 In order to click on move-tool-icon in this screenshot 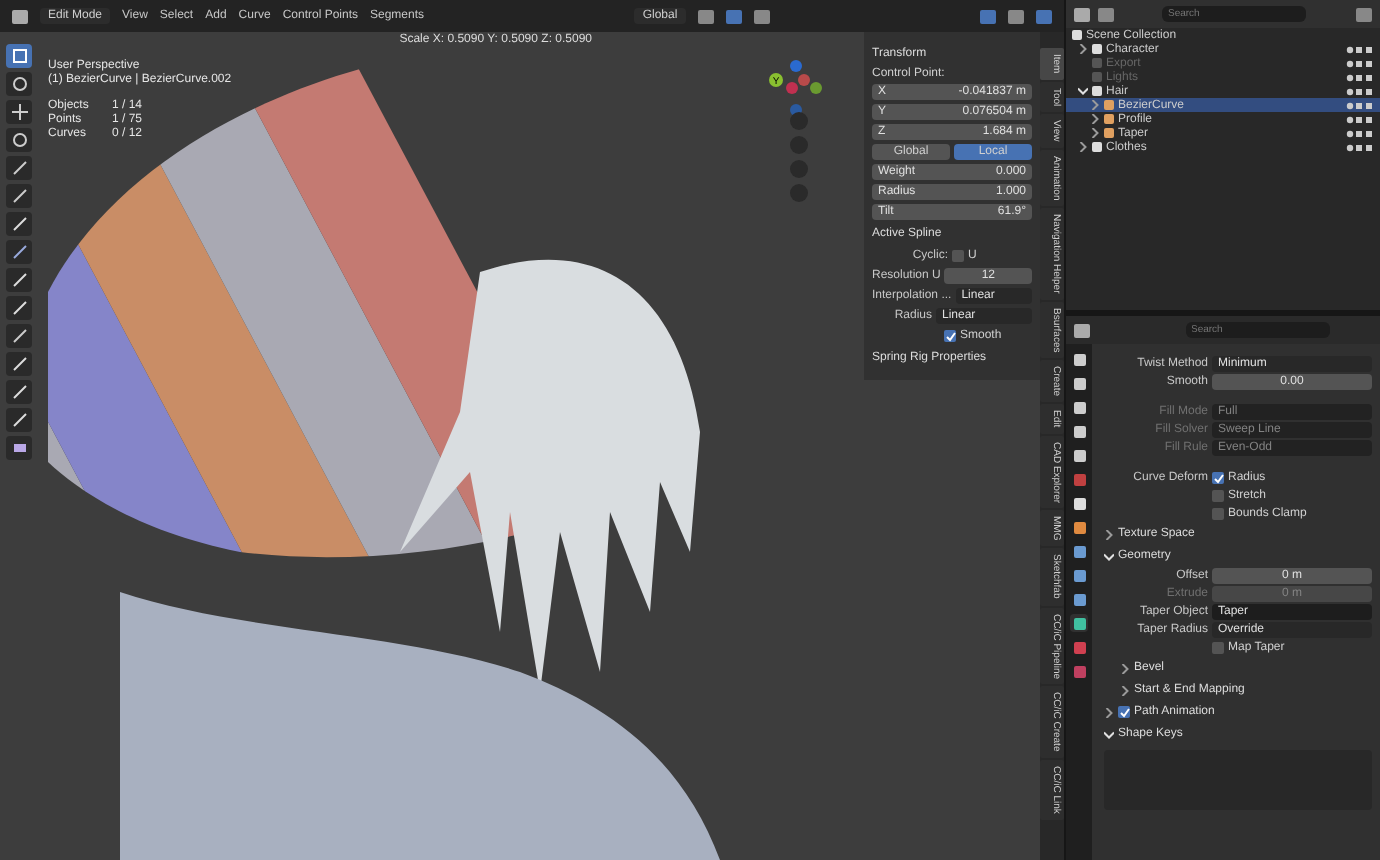, I will do `click(19, 112)`.